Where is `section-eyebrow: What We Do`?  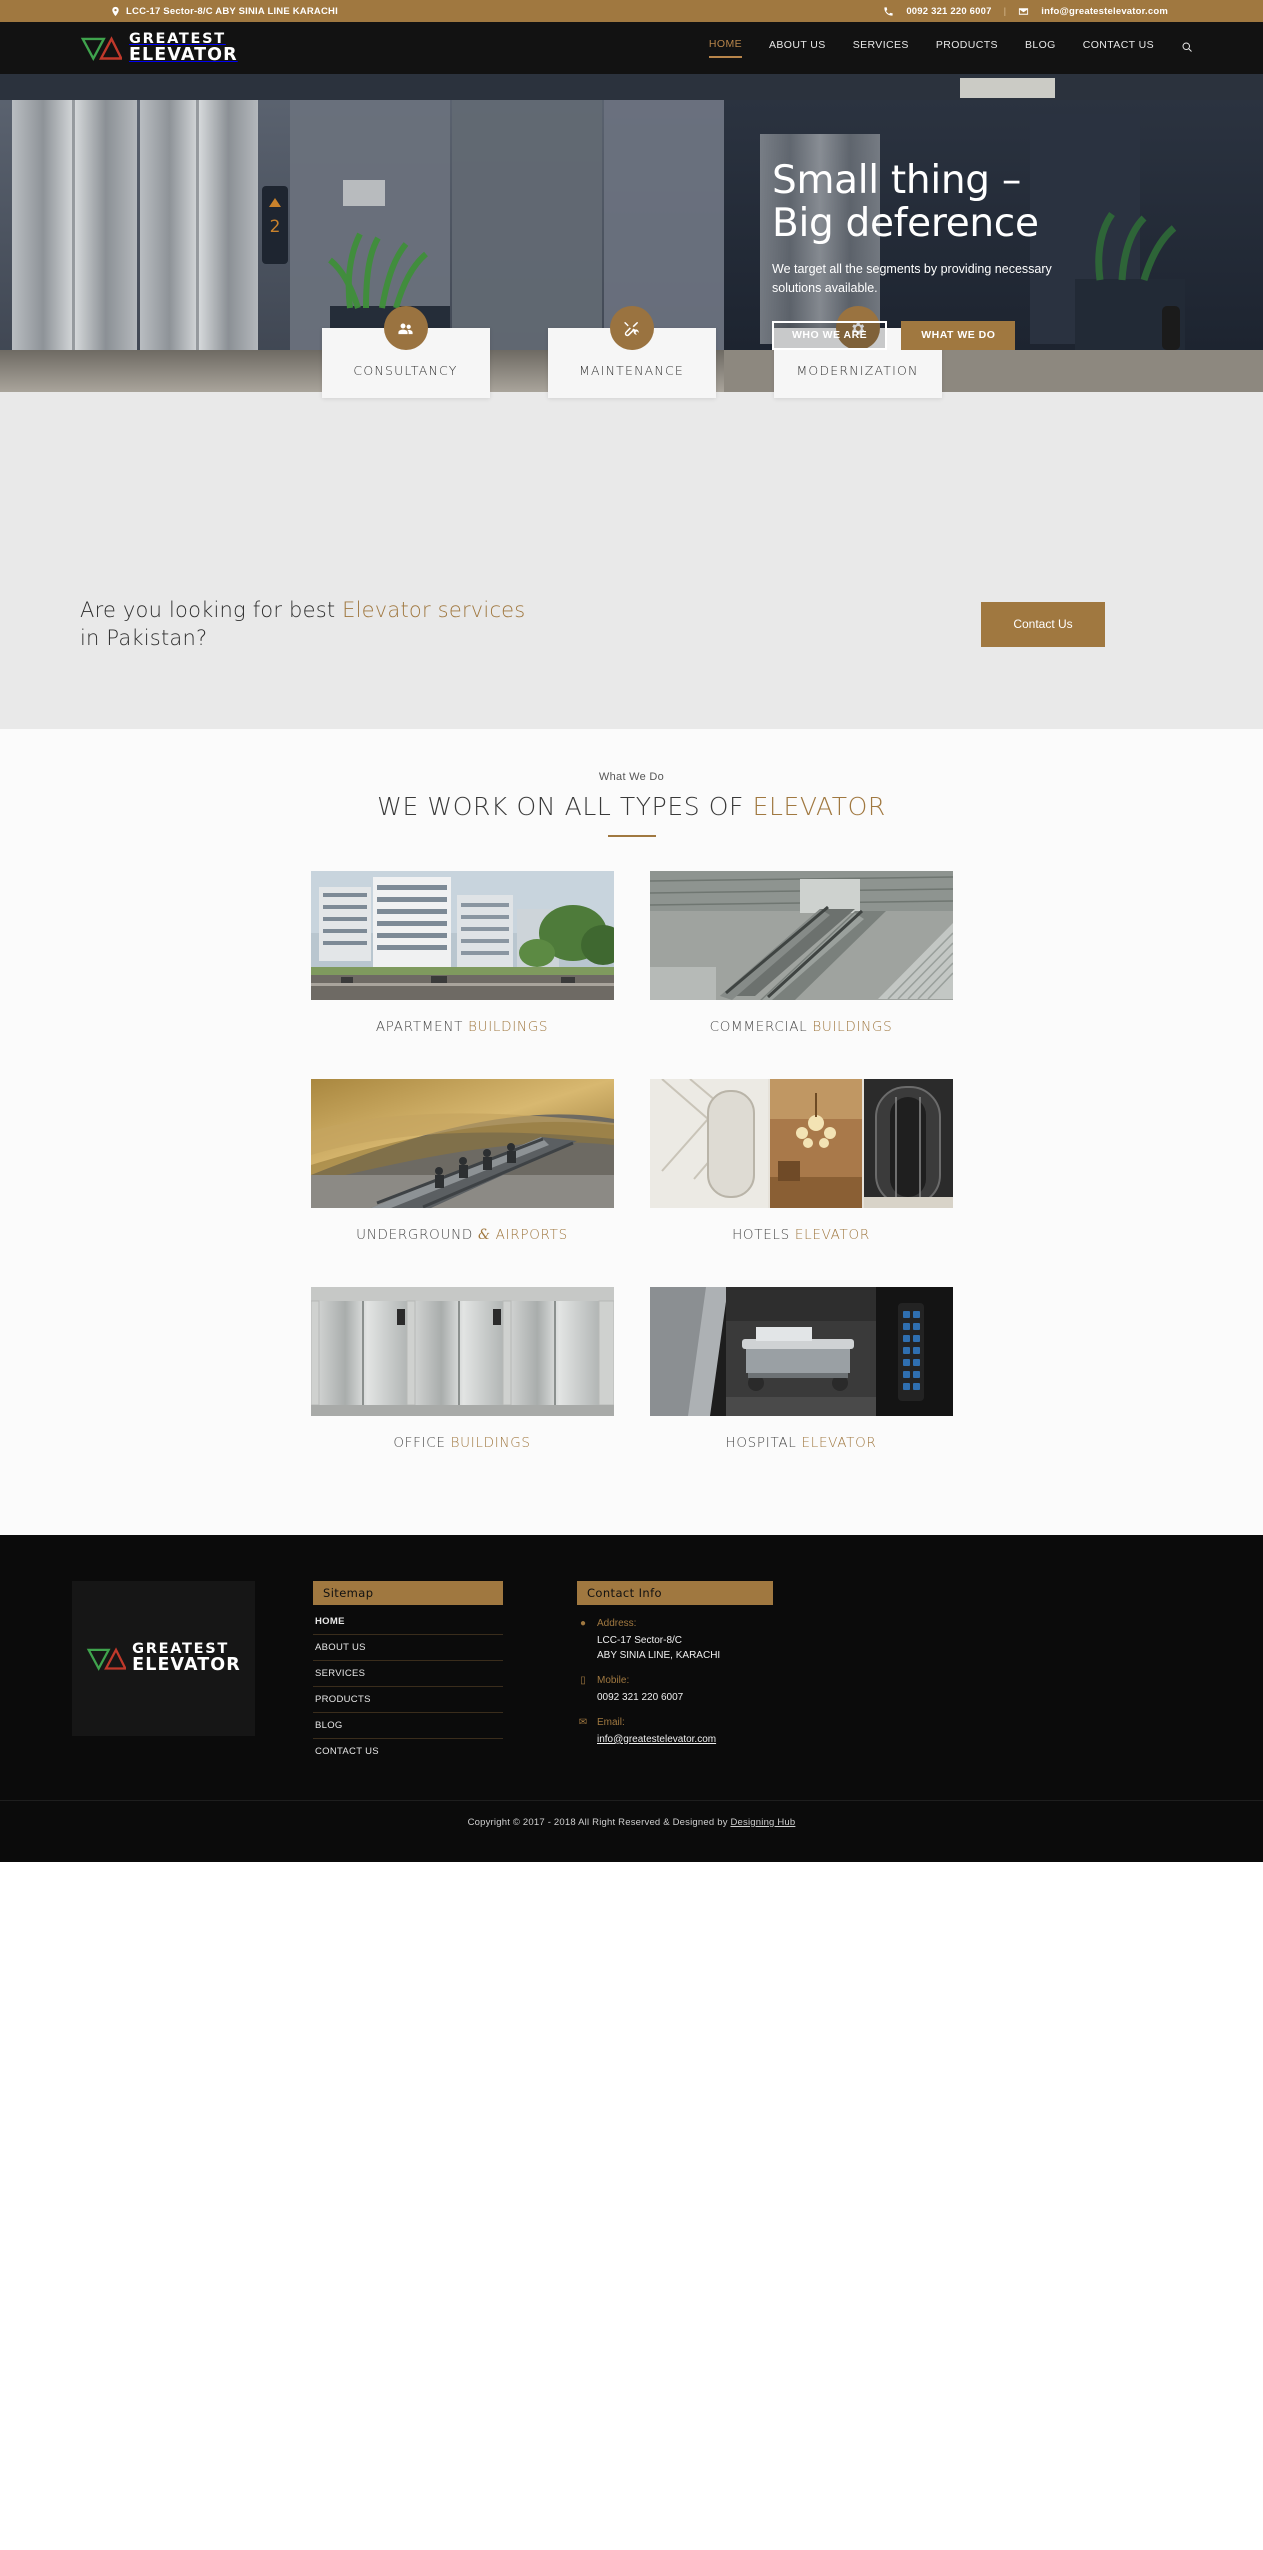 section-eyebrow: What We Do is located at coordinates (631, 776).